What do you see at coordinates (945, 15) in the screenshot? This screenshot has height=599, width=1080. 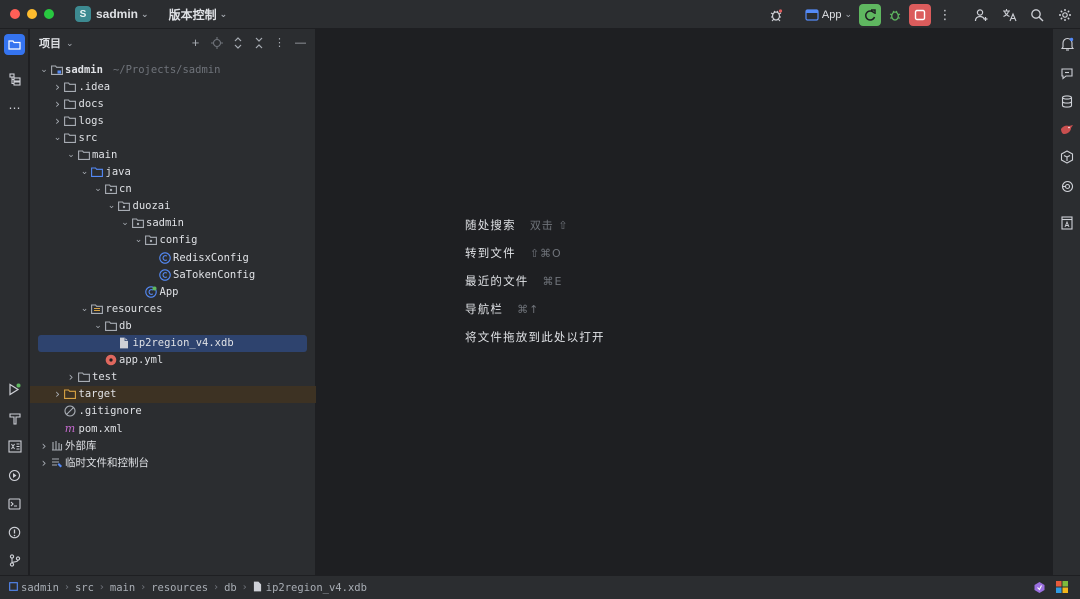 I see `more-actions-button: ⋮` at bounding box center [945, 15].